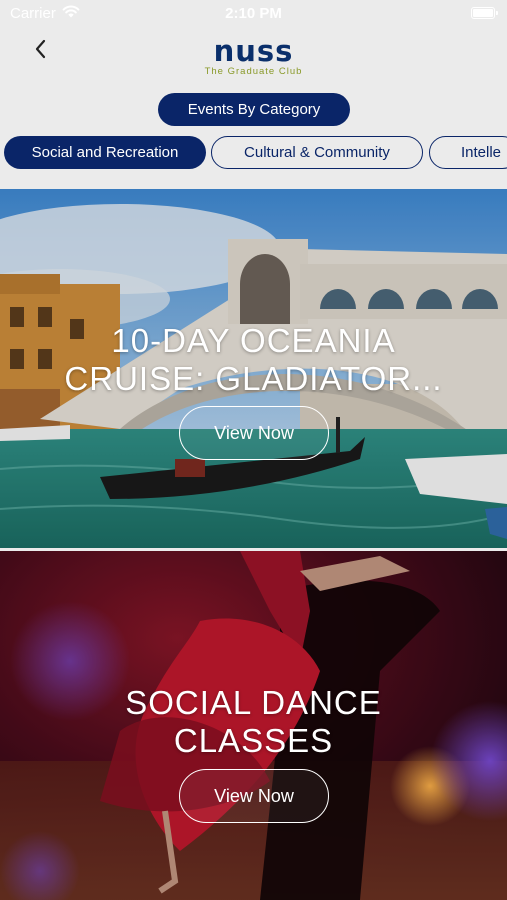 The height and width of the screenshot is (900, 507). What do you see at coordinates (253, 340) in the screenshot?
I see `event-title-line1: 10-DAY OCEANIA` at bounding box center [253, 340].